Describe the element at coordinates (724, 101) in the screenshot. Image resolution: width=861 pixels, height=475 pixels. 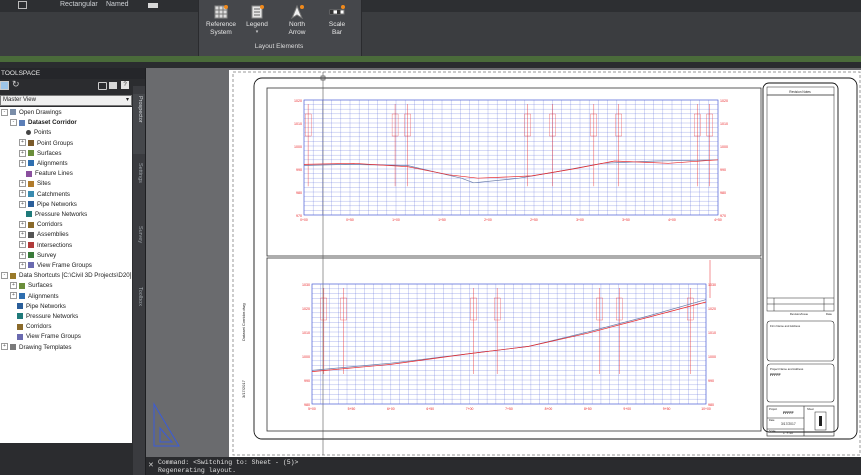
I see `axis-tick-right: 1020` at that location.